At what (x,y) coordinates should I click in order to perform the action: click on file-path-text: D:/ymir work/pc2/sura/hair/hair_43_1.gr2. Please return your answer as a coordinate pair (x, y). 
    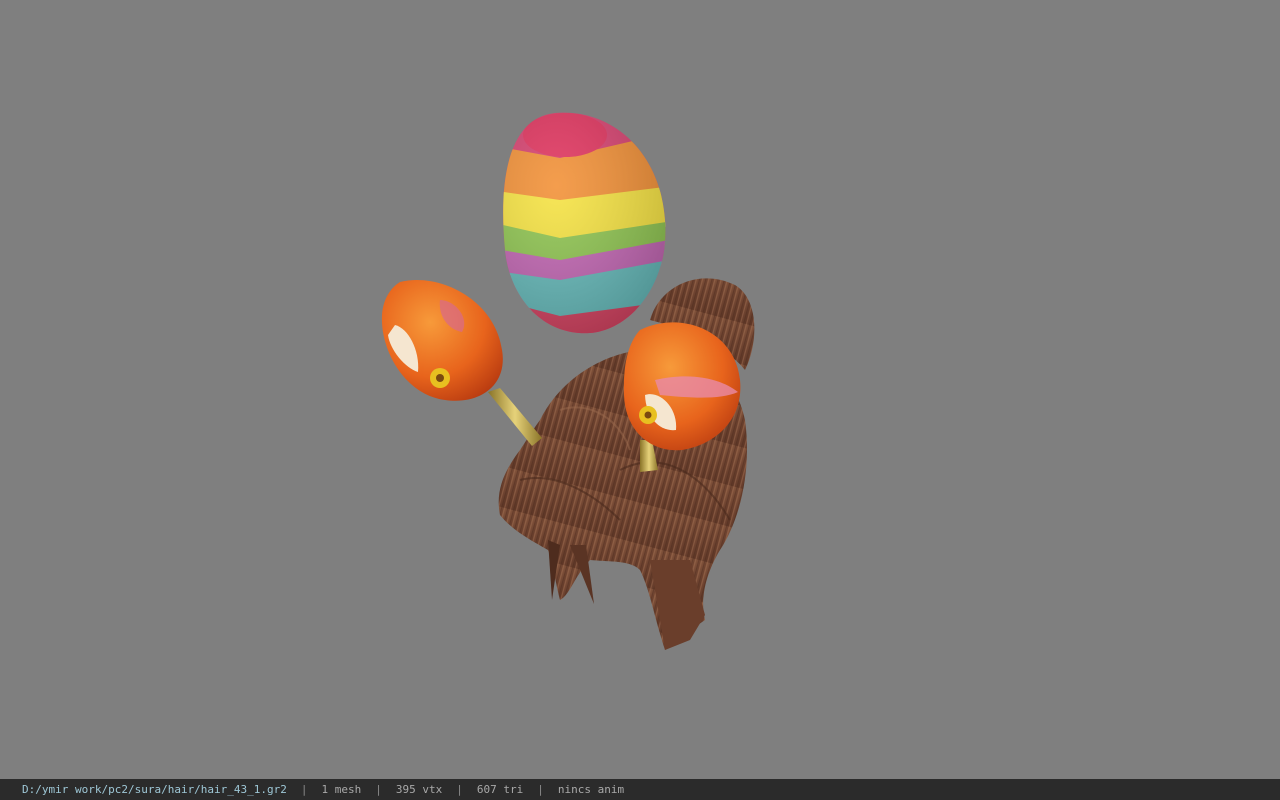
    Looking at the image, I should click on (154, 789).